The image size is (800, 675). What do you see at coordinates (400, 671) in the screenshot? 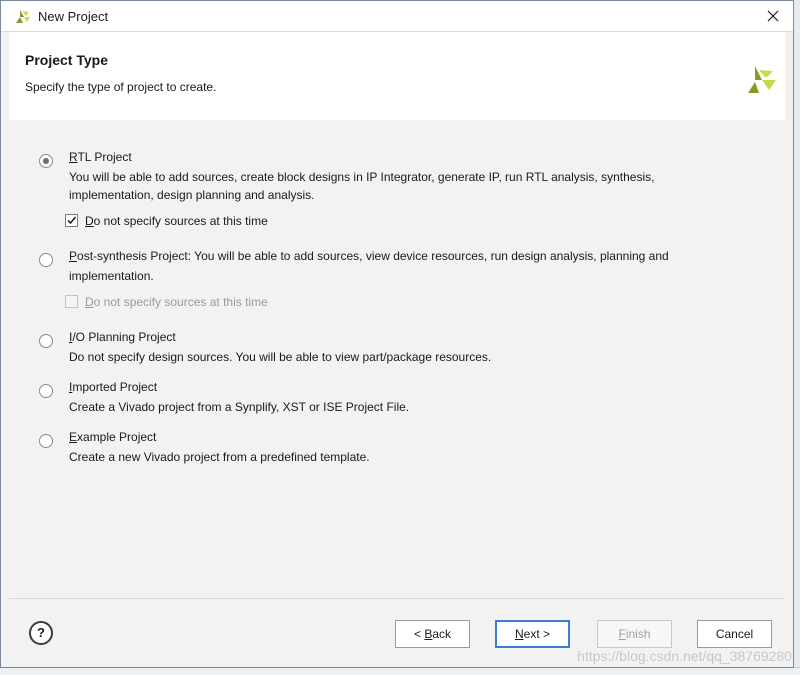
I see `background-app-strip-bottom` at bounding box center [400, 671].